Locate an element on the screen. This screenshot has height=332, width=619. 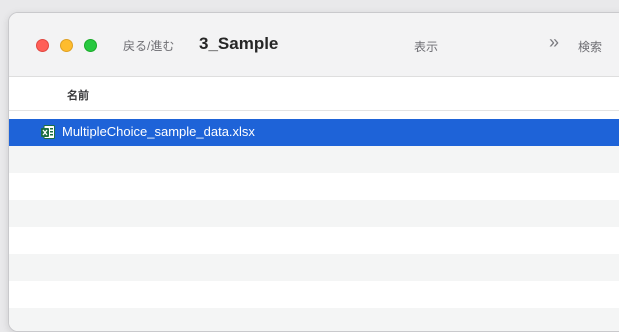
list-header: 名前 is located at coordinates (314, 94).